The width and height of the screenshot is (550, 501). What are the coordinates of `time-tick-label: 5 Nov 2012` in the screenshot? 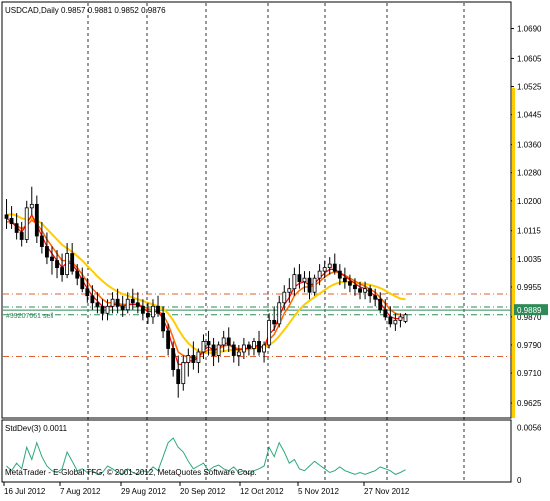 It's located at (318, 491).